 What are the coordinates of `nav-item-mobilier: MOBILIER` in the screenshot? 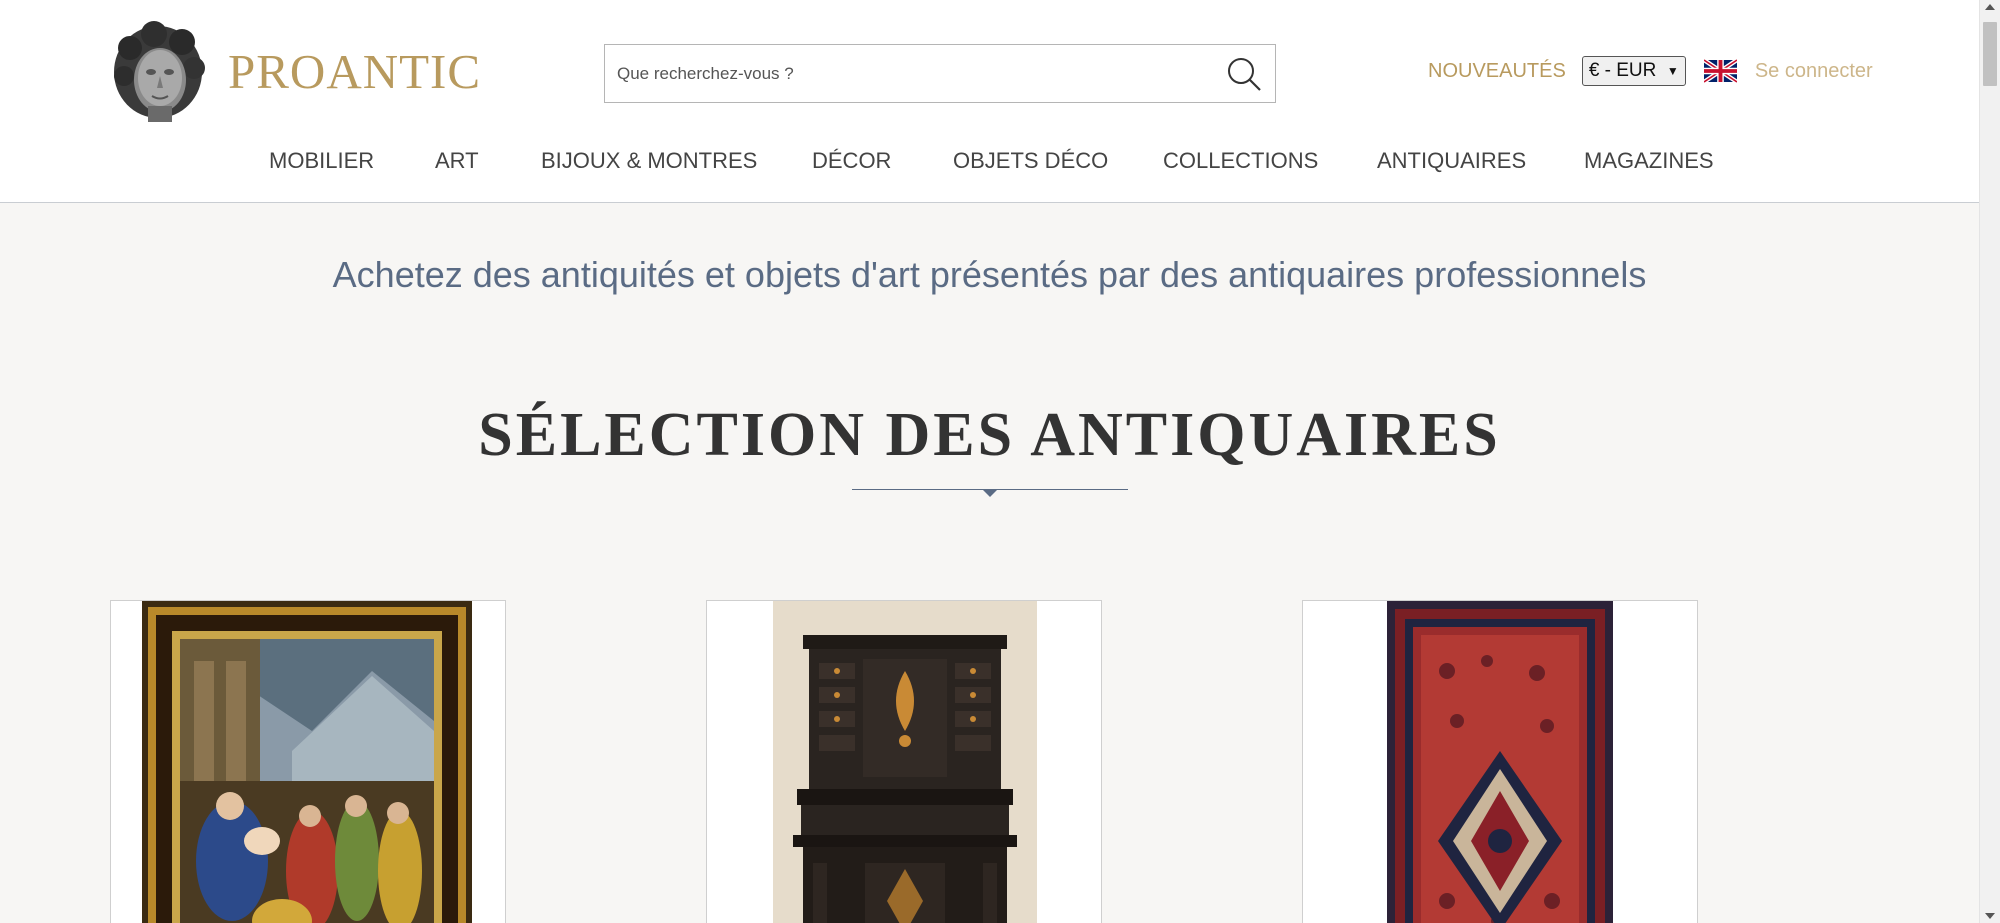 It's located at (321, 161).